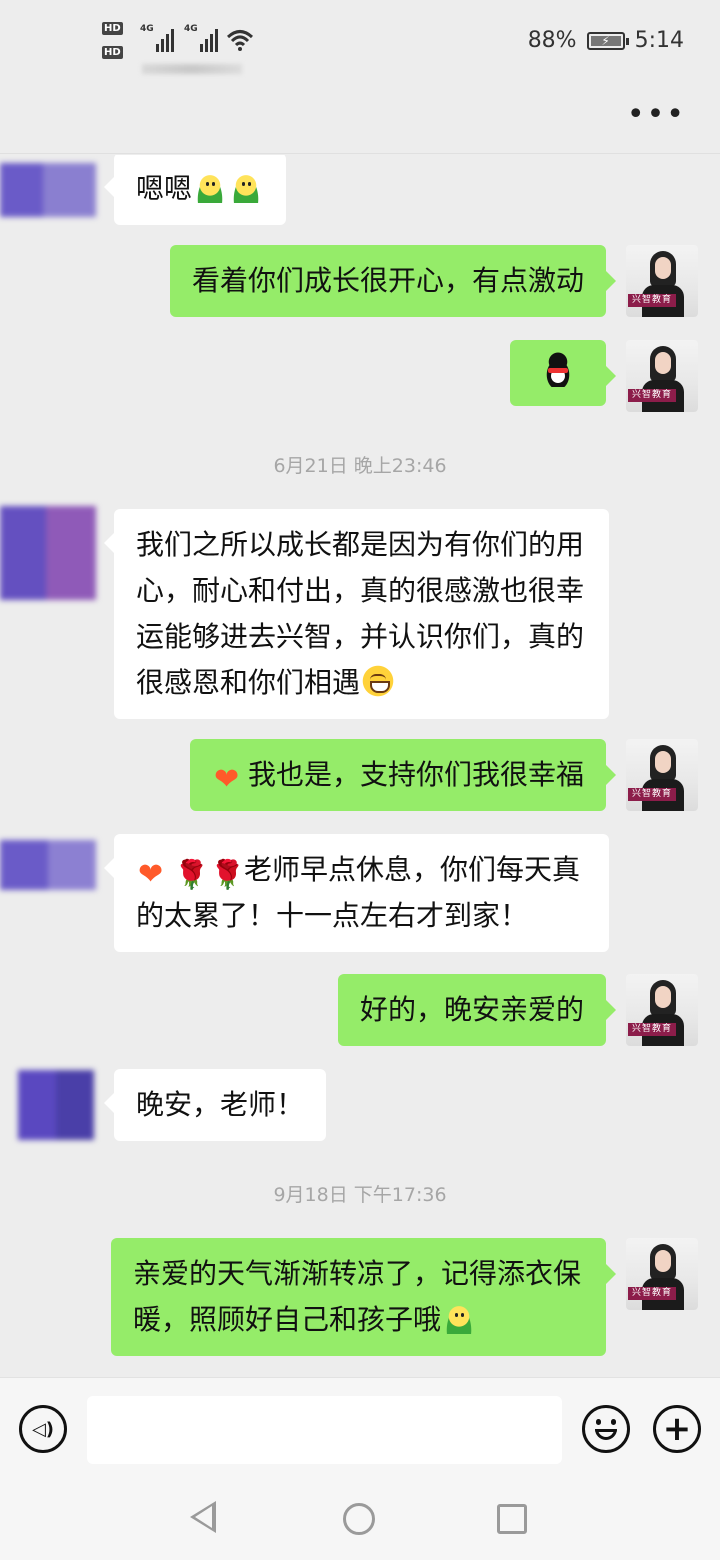 This screenshot has height=1560, width=720. I want to click on message-bubble-outgoing: ❤ 我也是，支持你们我很幸福, so click(403, 775).